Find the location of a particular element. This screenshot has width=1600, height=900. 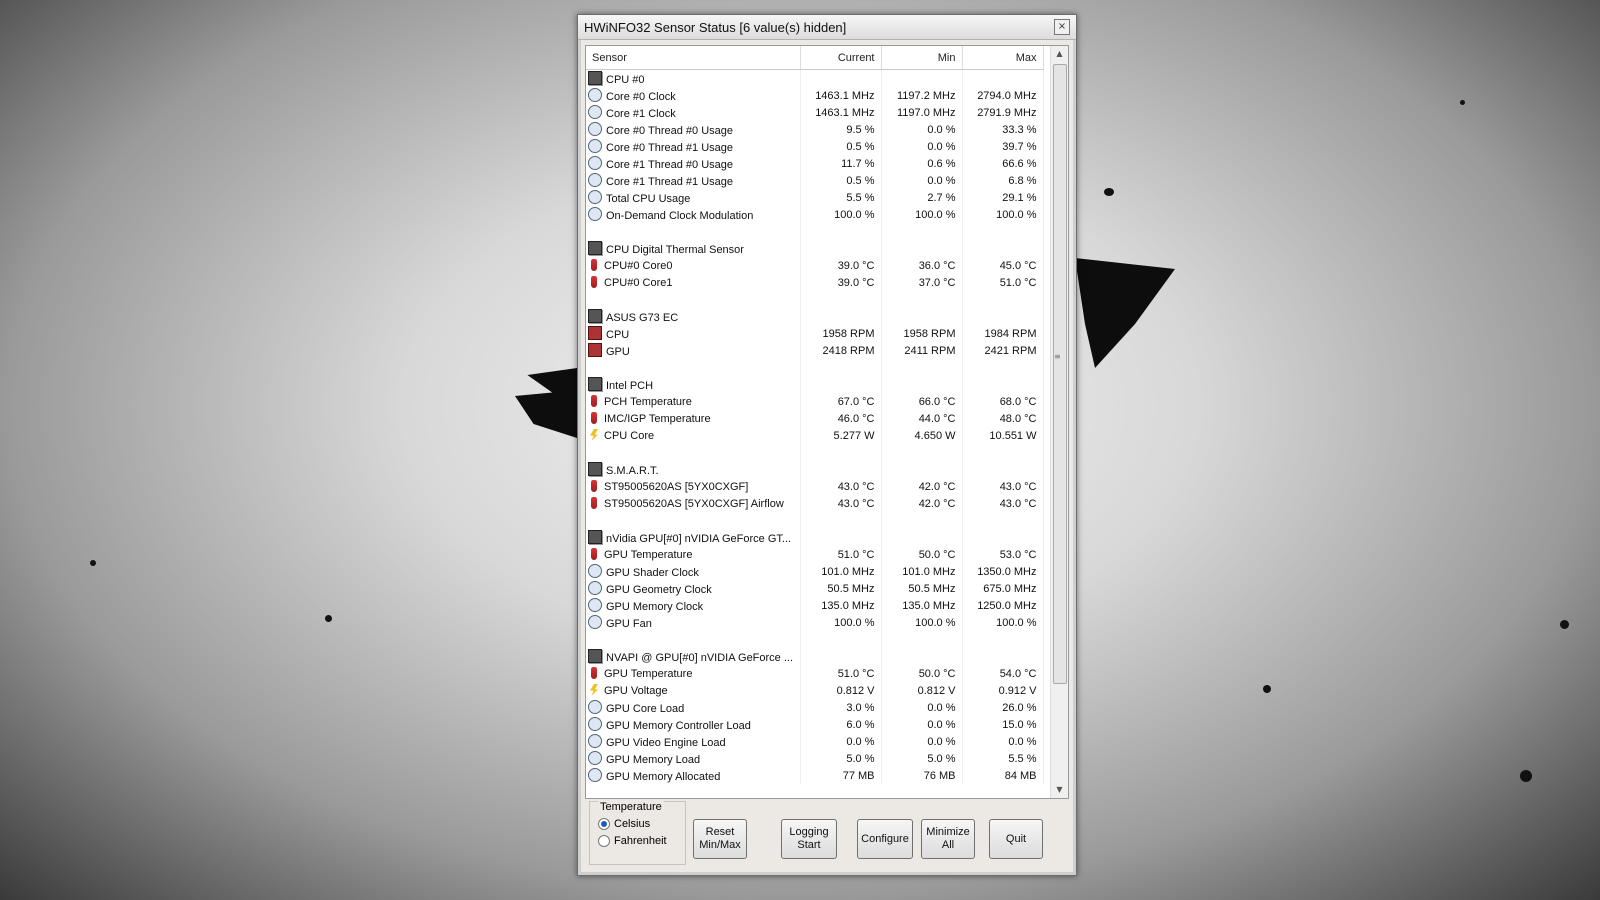

sensor-row: CPU#0 Core1 39.0 °C 37.0 °C 51.0 °C is located at coordinates (815, 282).